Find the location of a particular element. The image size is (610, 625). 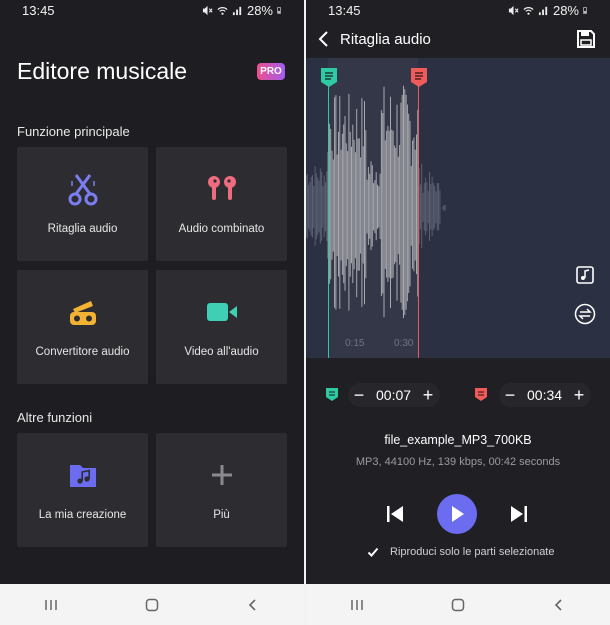

check-icon is located at coordinates (373, 552).